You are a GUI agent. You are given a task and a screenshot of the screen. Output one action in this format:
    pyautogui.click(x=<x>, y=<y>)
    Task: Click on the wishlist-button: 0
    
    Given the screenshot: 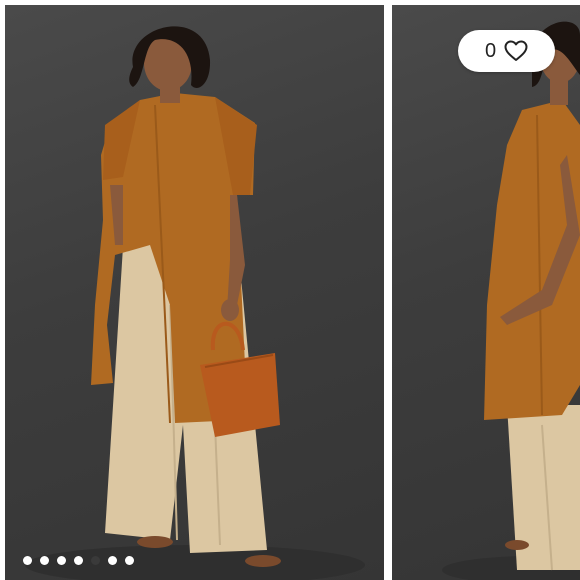 What is the action you would take?
    pyautogui.click(x=506, y=51)
    